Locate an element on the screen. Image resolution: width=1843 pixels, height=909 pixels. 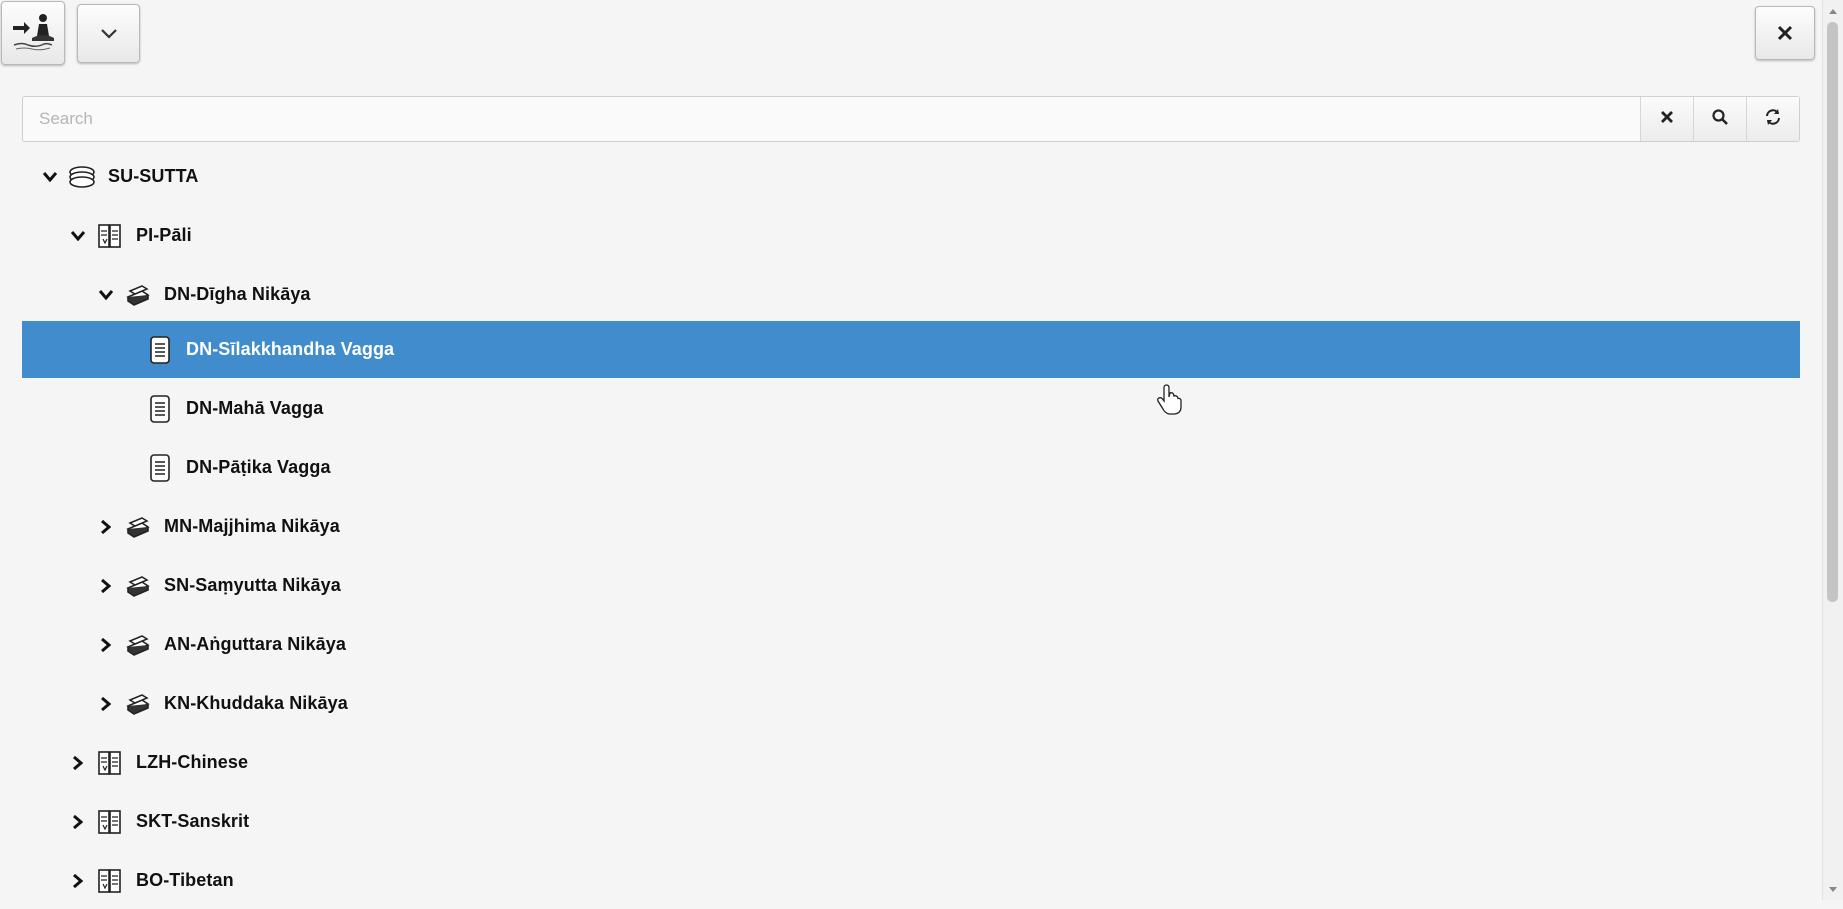
collection-icon is located at coordinates (82, 177).